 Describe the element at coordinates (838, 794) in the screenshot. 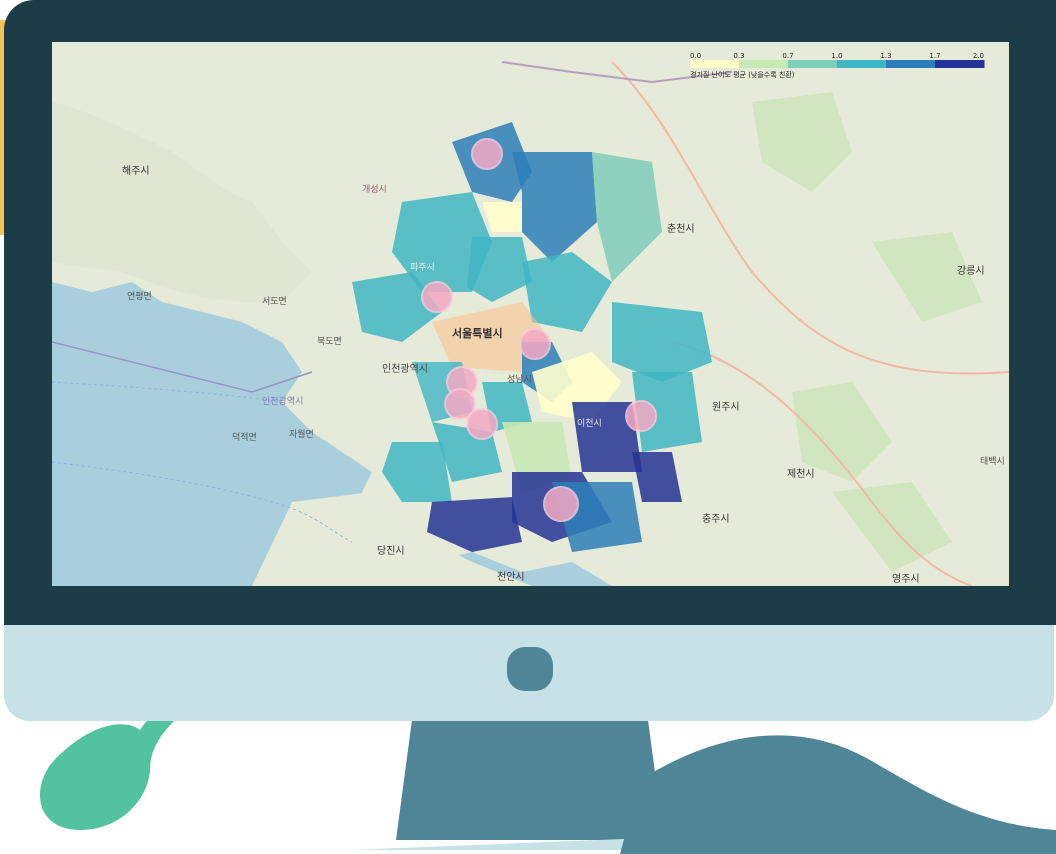

I see `decor-wave` at that location.